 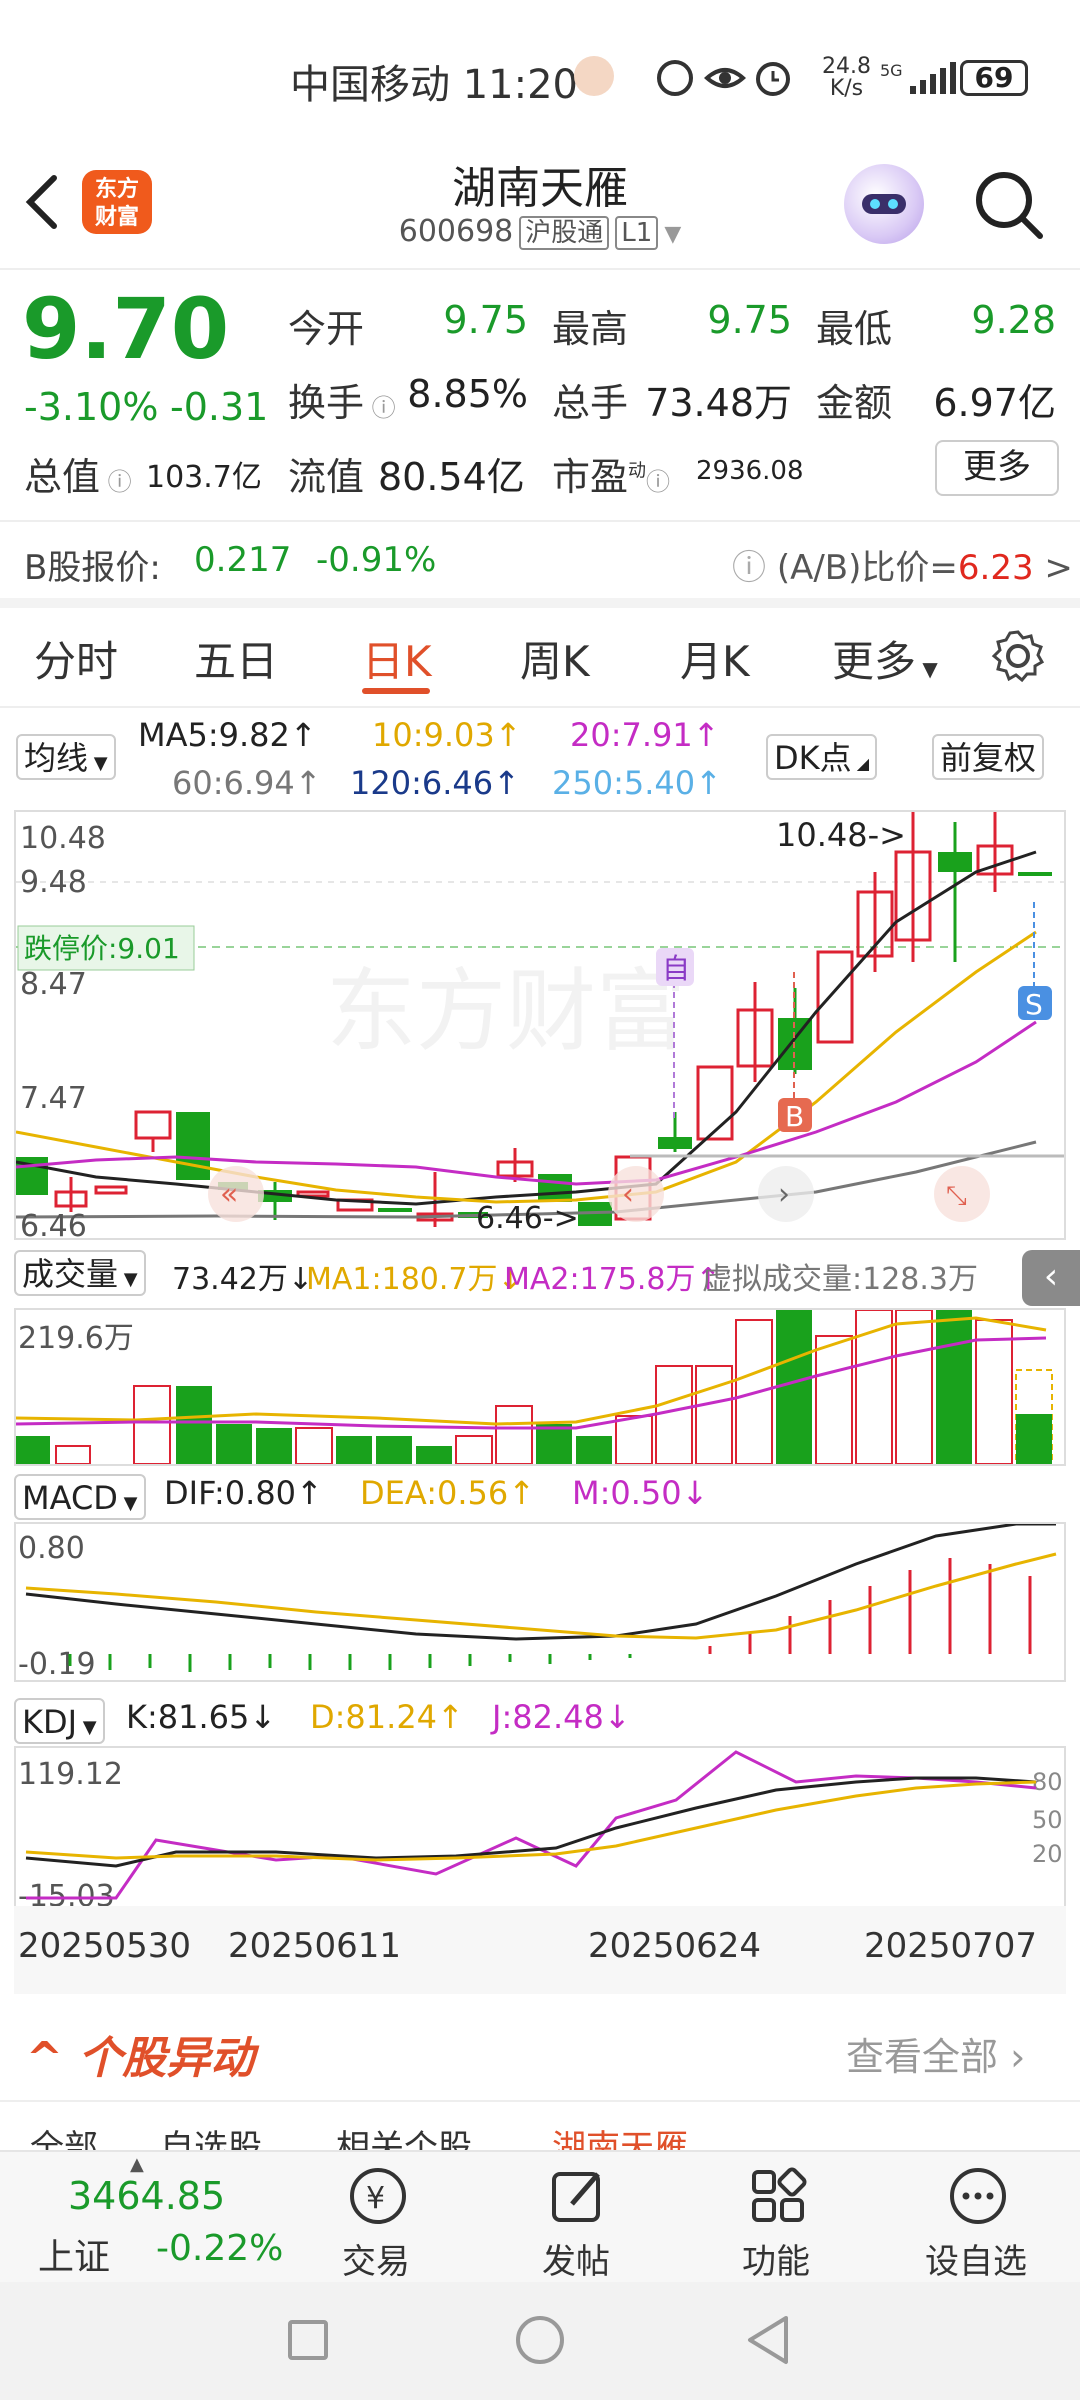 What do you see at coordinates (768, 2340) in the screenshot?
I see `back-nav-icon` at bounding box center [768, 2340].